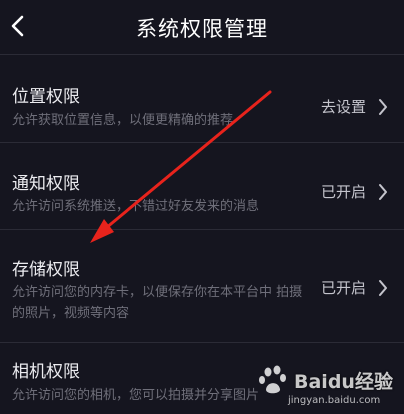  I want to click on item-title: 存储权限, so click(46, 270).